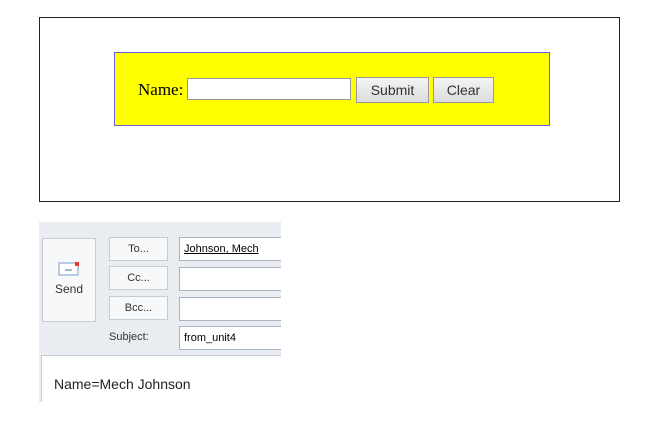 The image size is (660, 428). I want to click on envelope-icon, so click(68, 269).